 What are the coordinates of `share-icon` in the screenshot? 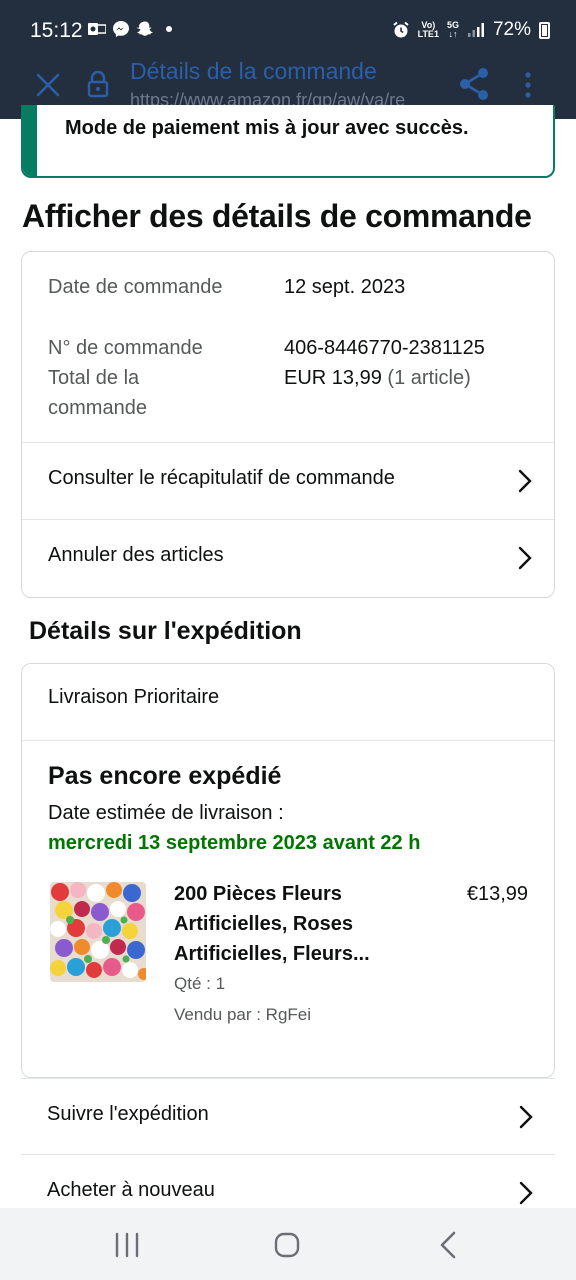 It's located at (474, 84).